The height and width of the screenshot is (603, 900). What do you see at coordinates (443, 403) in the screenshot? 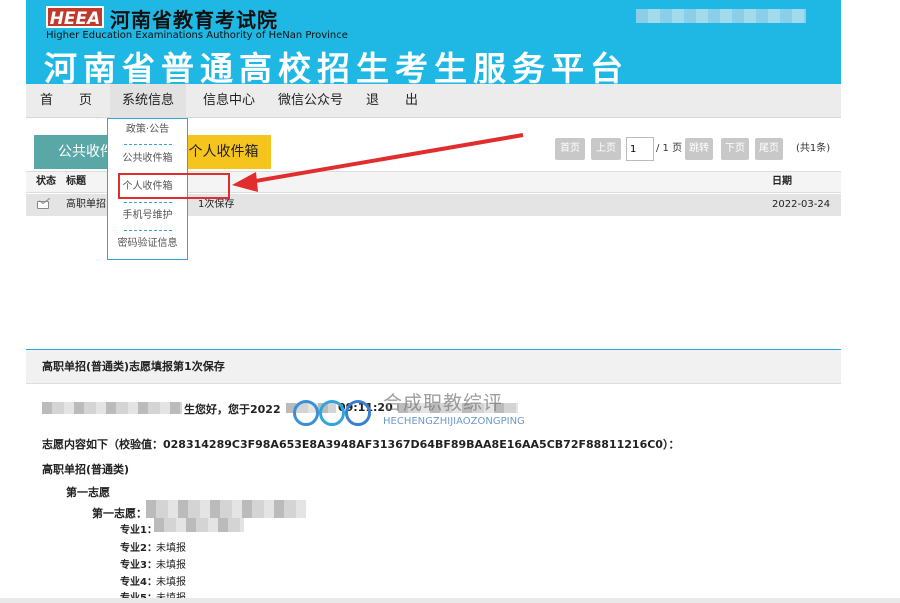
I see `watermark-name: 合成职教综评` at bounding box center [443, 403].